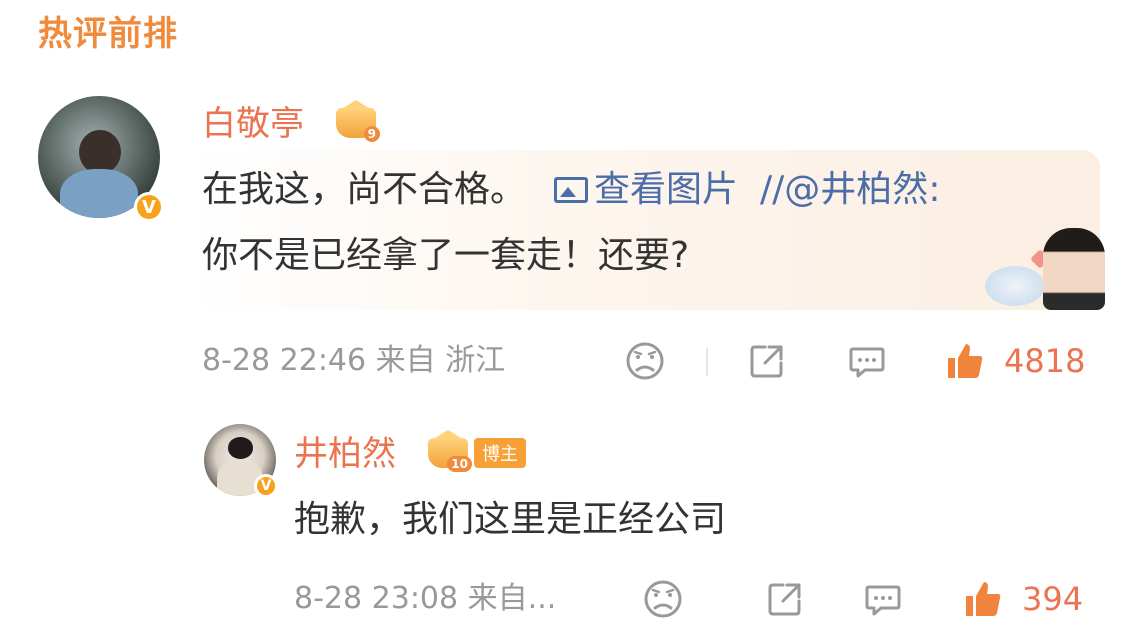 Image resolution: width=1125 pixels, height=624 pixels. What do you see at coordinates (371, 134) in the screenshot?
I see `crown-level-number: 9` at bounding box center [371, 134].